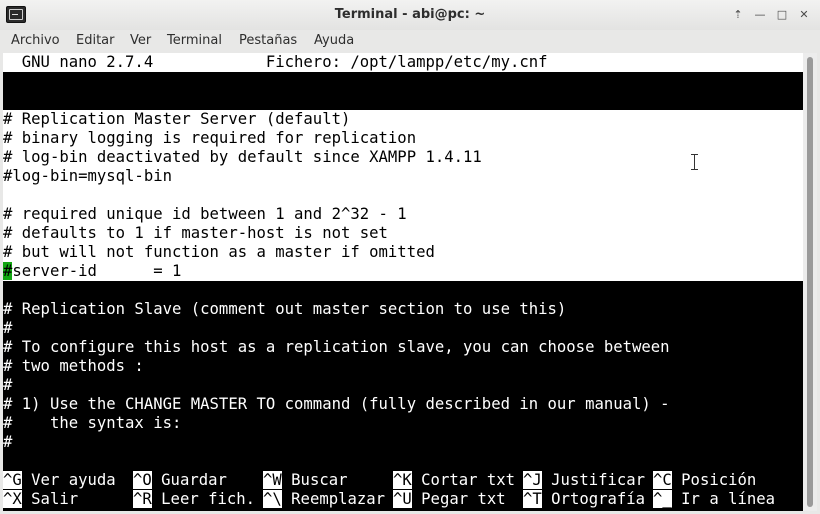  What do you see at coordinates (35, 40) in the screenshot?
I see `menu-archivo: Archivo` at bounding box center [35, 40].